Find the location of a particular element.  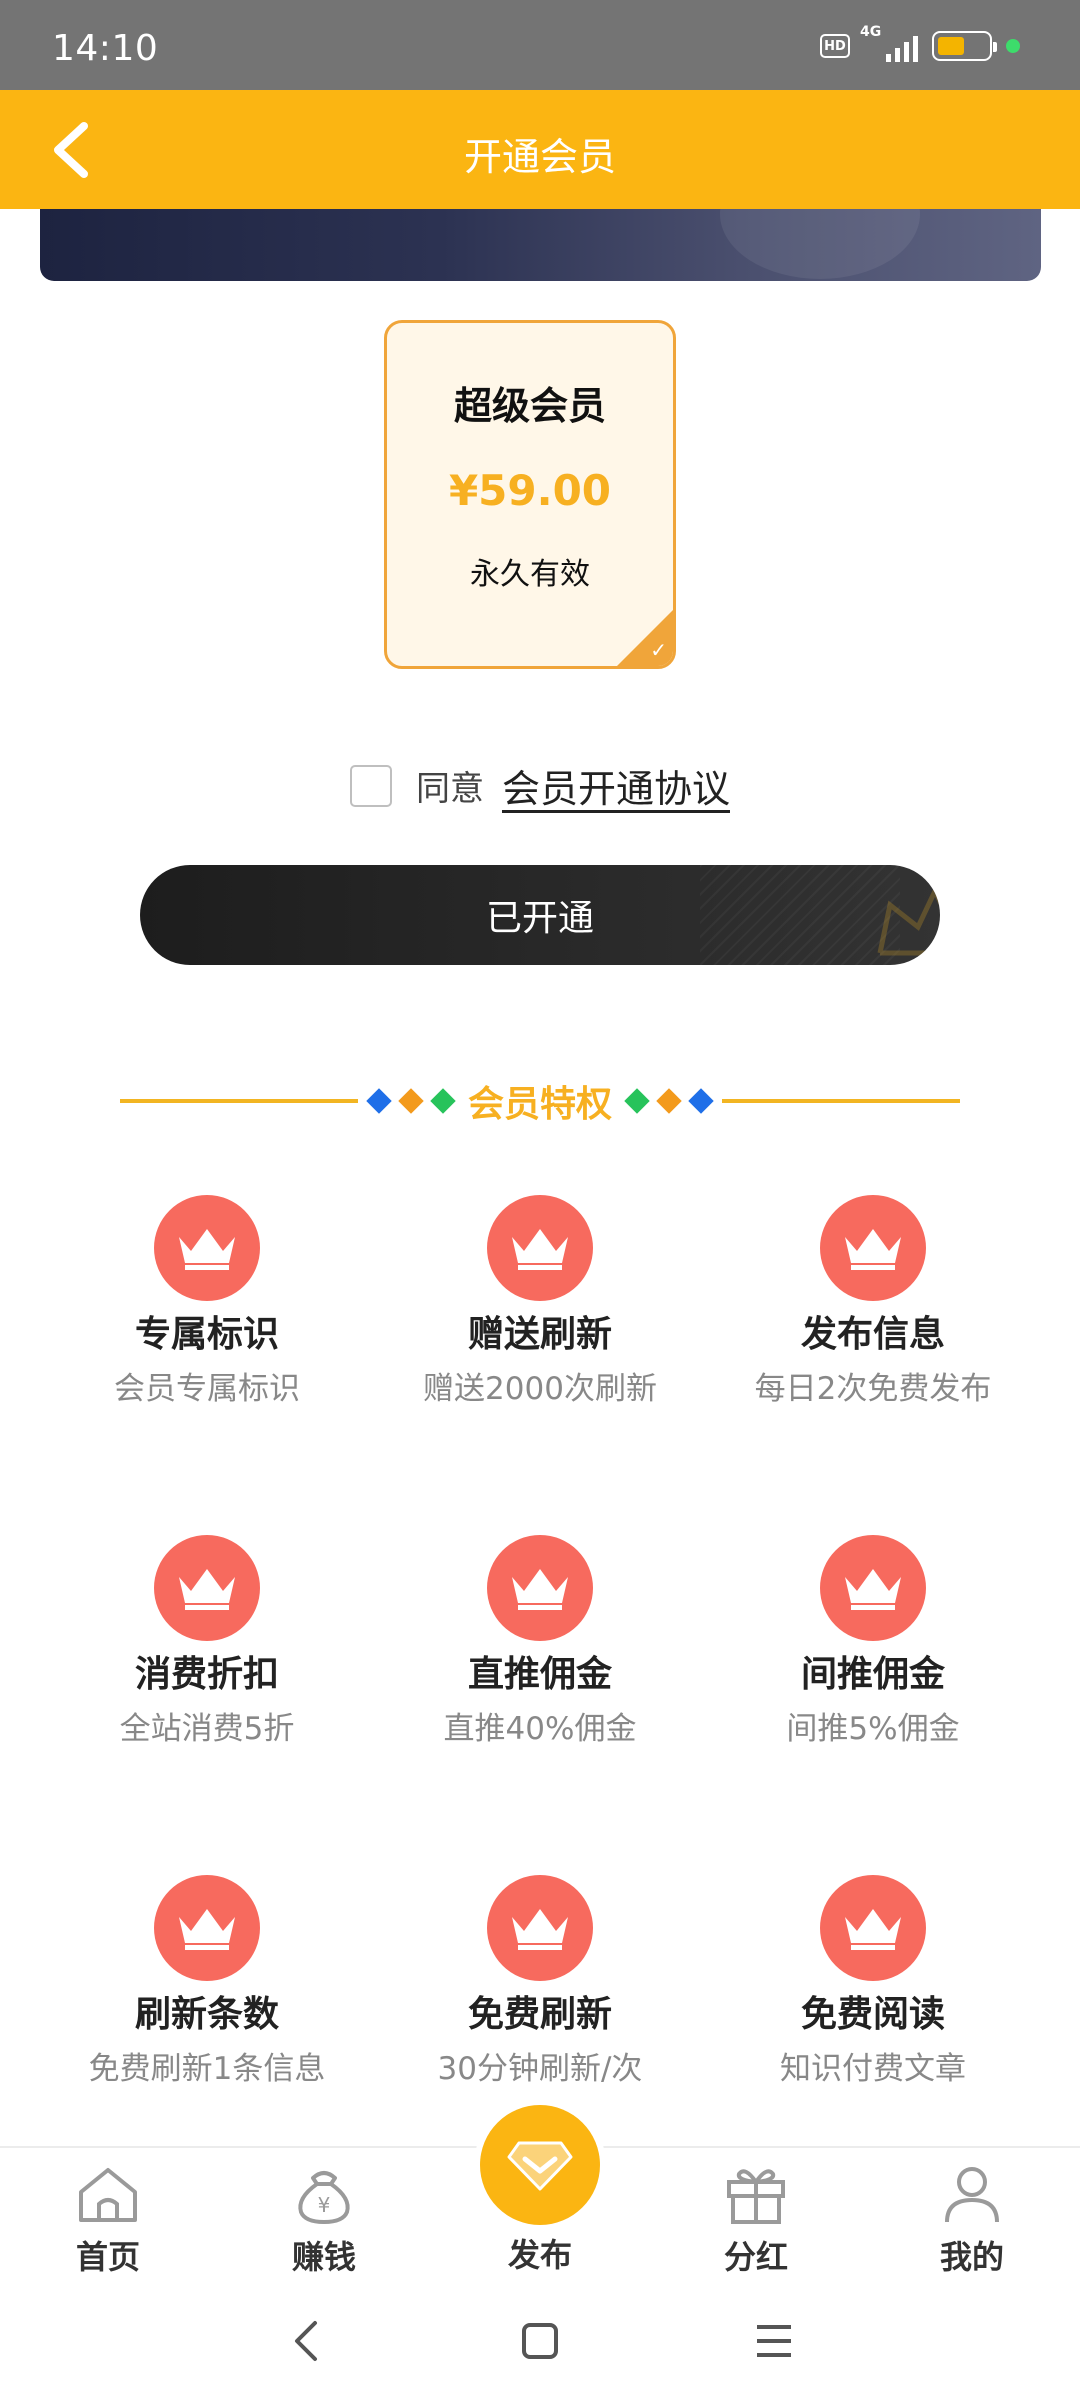

privilege-desc: 30分钟刷新/次 is located at coordinates (540, 2069).